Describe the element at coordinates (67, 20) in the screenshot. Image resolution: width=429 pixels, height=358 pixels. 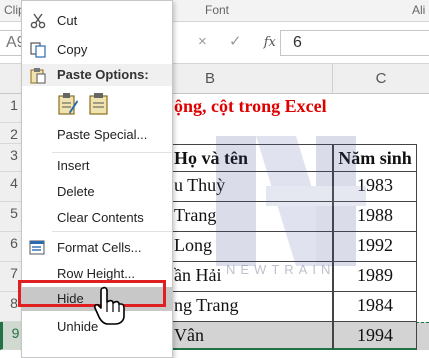
I see `menu-label: Cut` at that location.